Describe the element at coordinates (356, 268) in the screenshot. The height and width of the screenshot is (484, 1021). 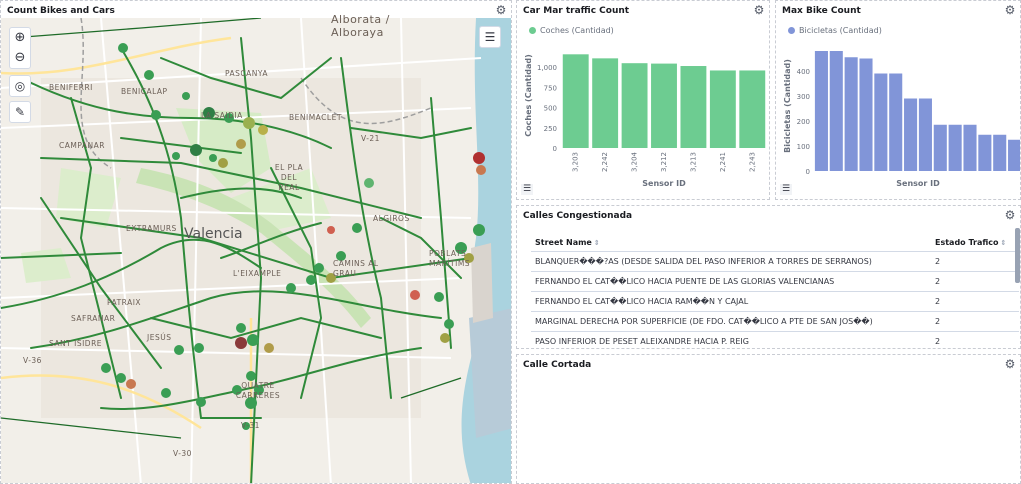
I see `map-label-camins-grau: CAMINS AL GRAU` at that location.